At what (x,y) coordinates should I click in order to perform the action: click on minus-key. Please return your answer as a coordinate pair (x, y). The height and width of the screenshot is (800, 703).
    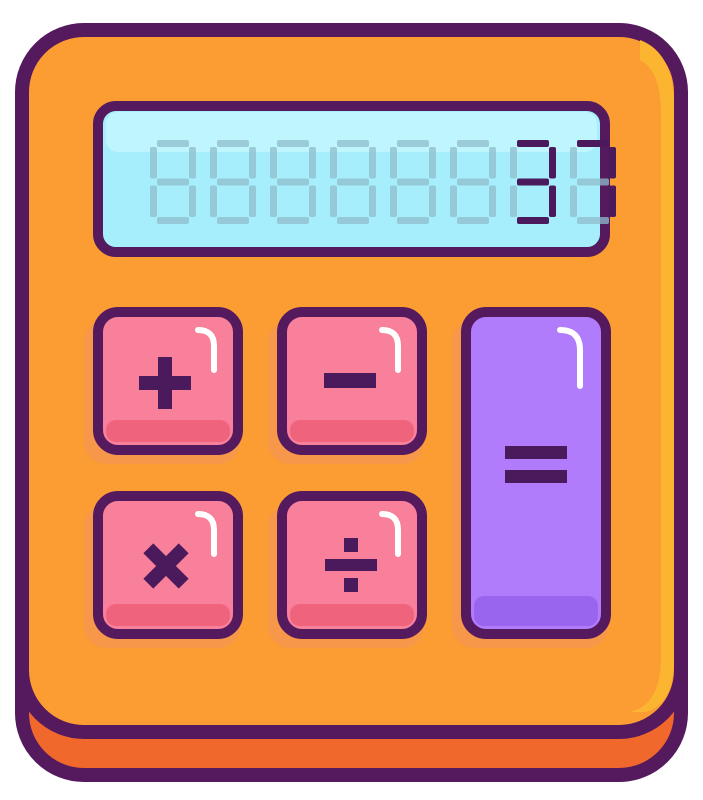
    Looking at the image, I should click on (347, 385).